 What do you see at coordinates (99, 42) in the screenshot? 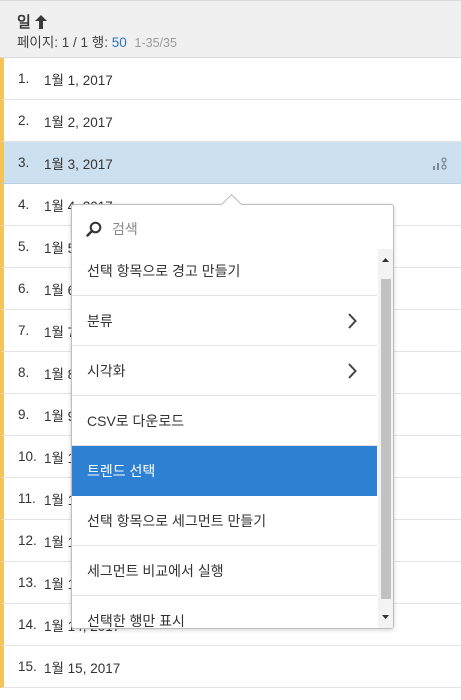
I see `rows-label: 행:` at bounding box center [99, 42].